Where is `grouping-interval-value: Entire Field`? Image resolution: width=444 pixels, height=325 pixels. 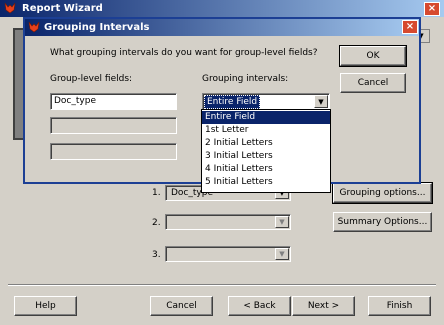
grouping-interval-value: Entire Field is located at coordinates (232, 102).